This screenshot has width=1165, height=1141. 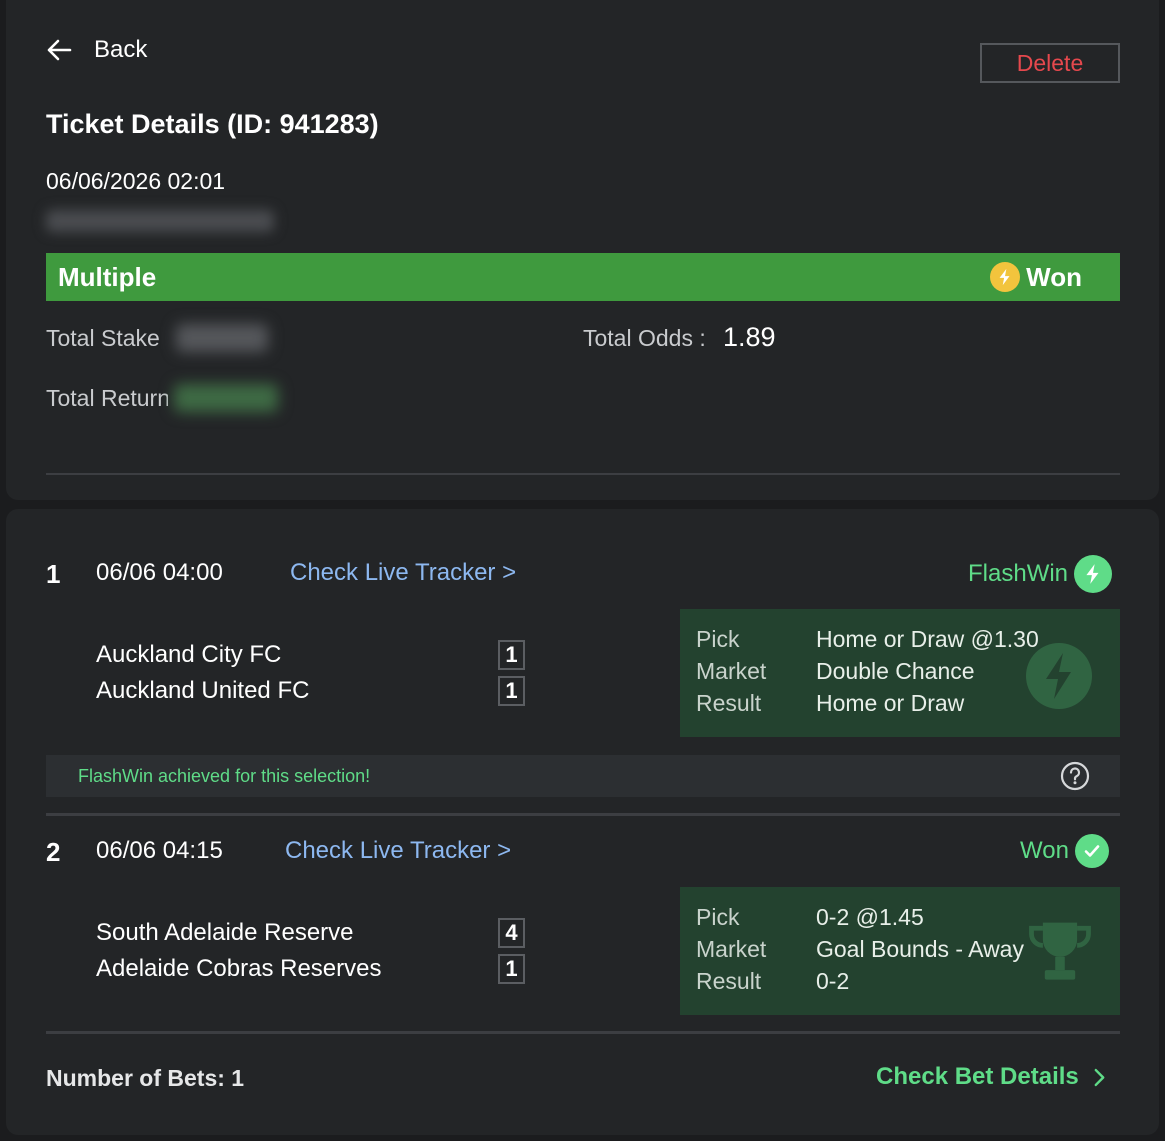 I want to click on home-score: 4, so click(x=511, y=933).